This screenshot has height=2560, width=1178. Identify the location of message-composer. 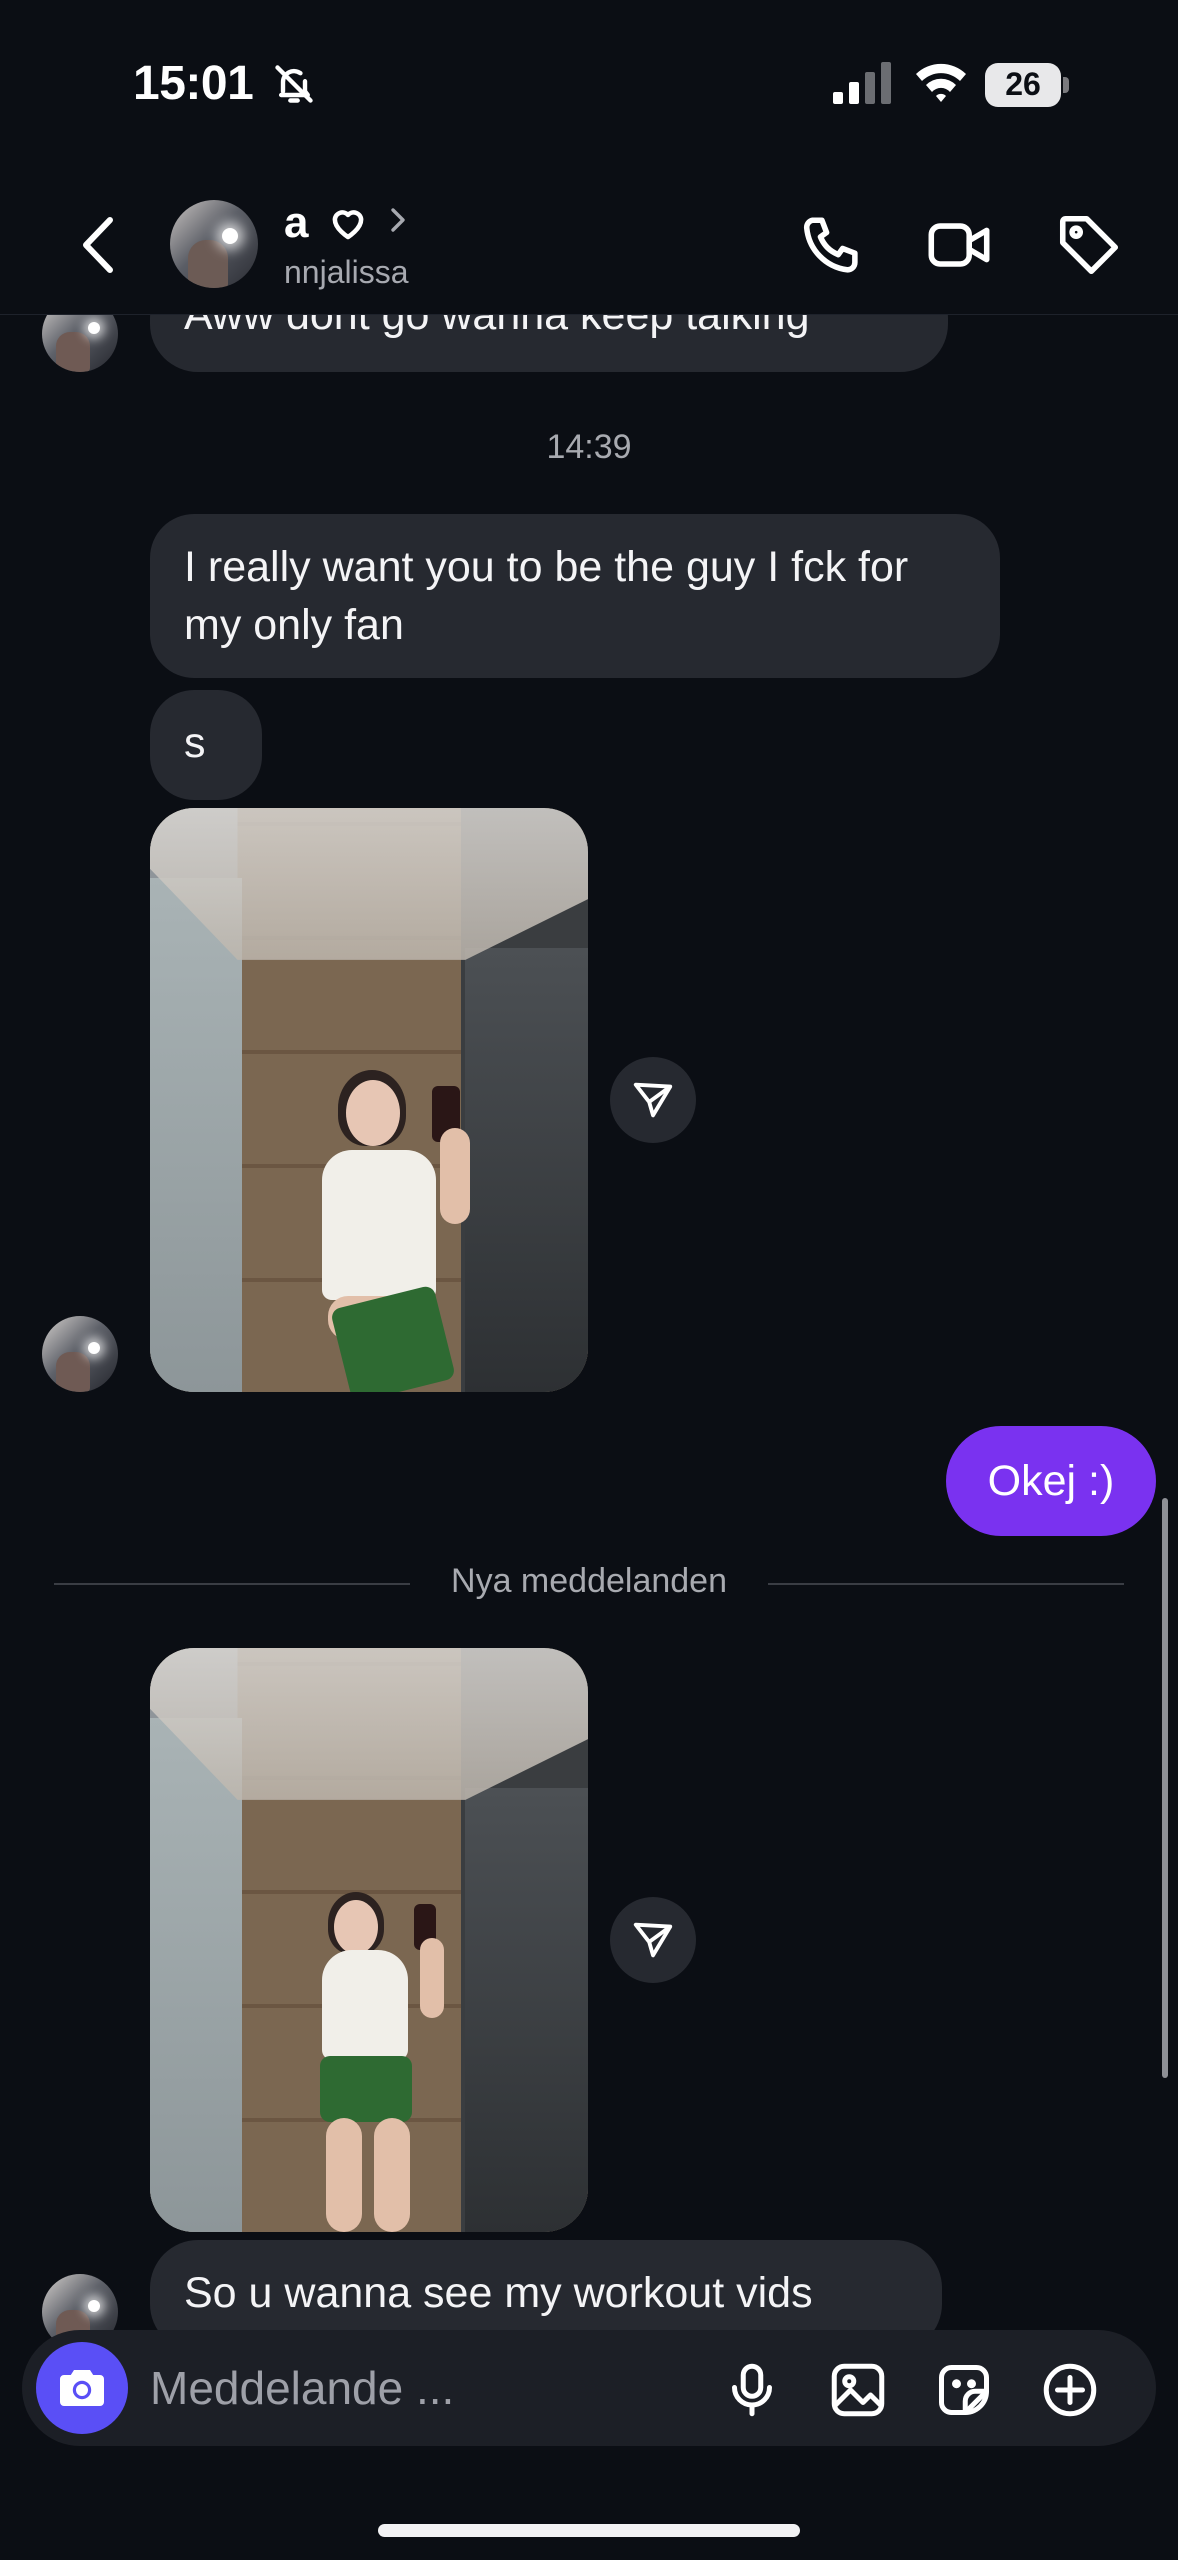
(589, 2388).